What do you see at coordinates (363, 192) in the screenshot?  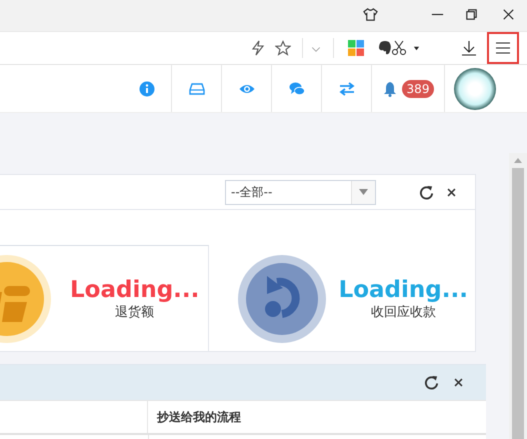 I see `dropdown-arrow-icon` at bounding box center [363, 192].